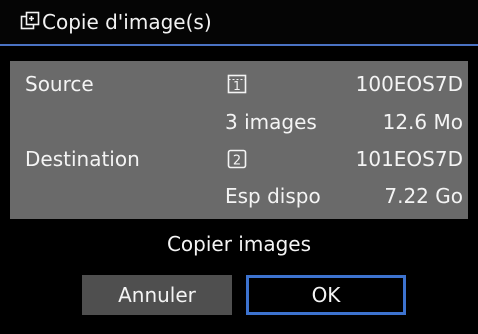 The height and width of the screenshot is (334, 478). What do you see at coordinates (239, 244) in the screenshot?
I see `confirm-prompt: Copier images` at bounding box center [239, 244].